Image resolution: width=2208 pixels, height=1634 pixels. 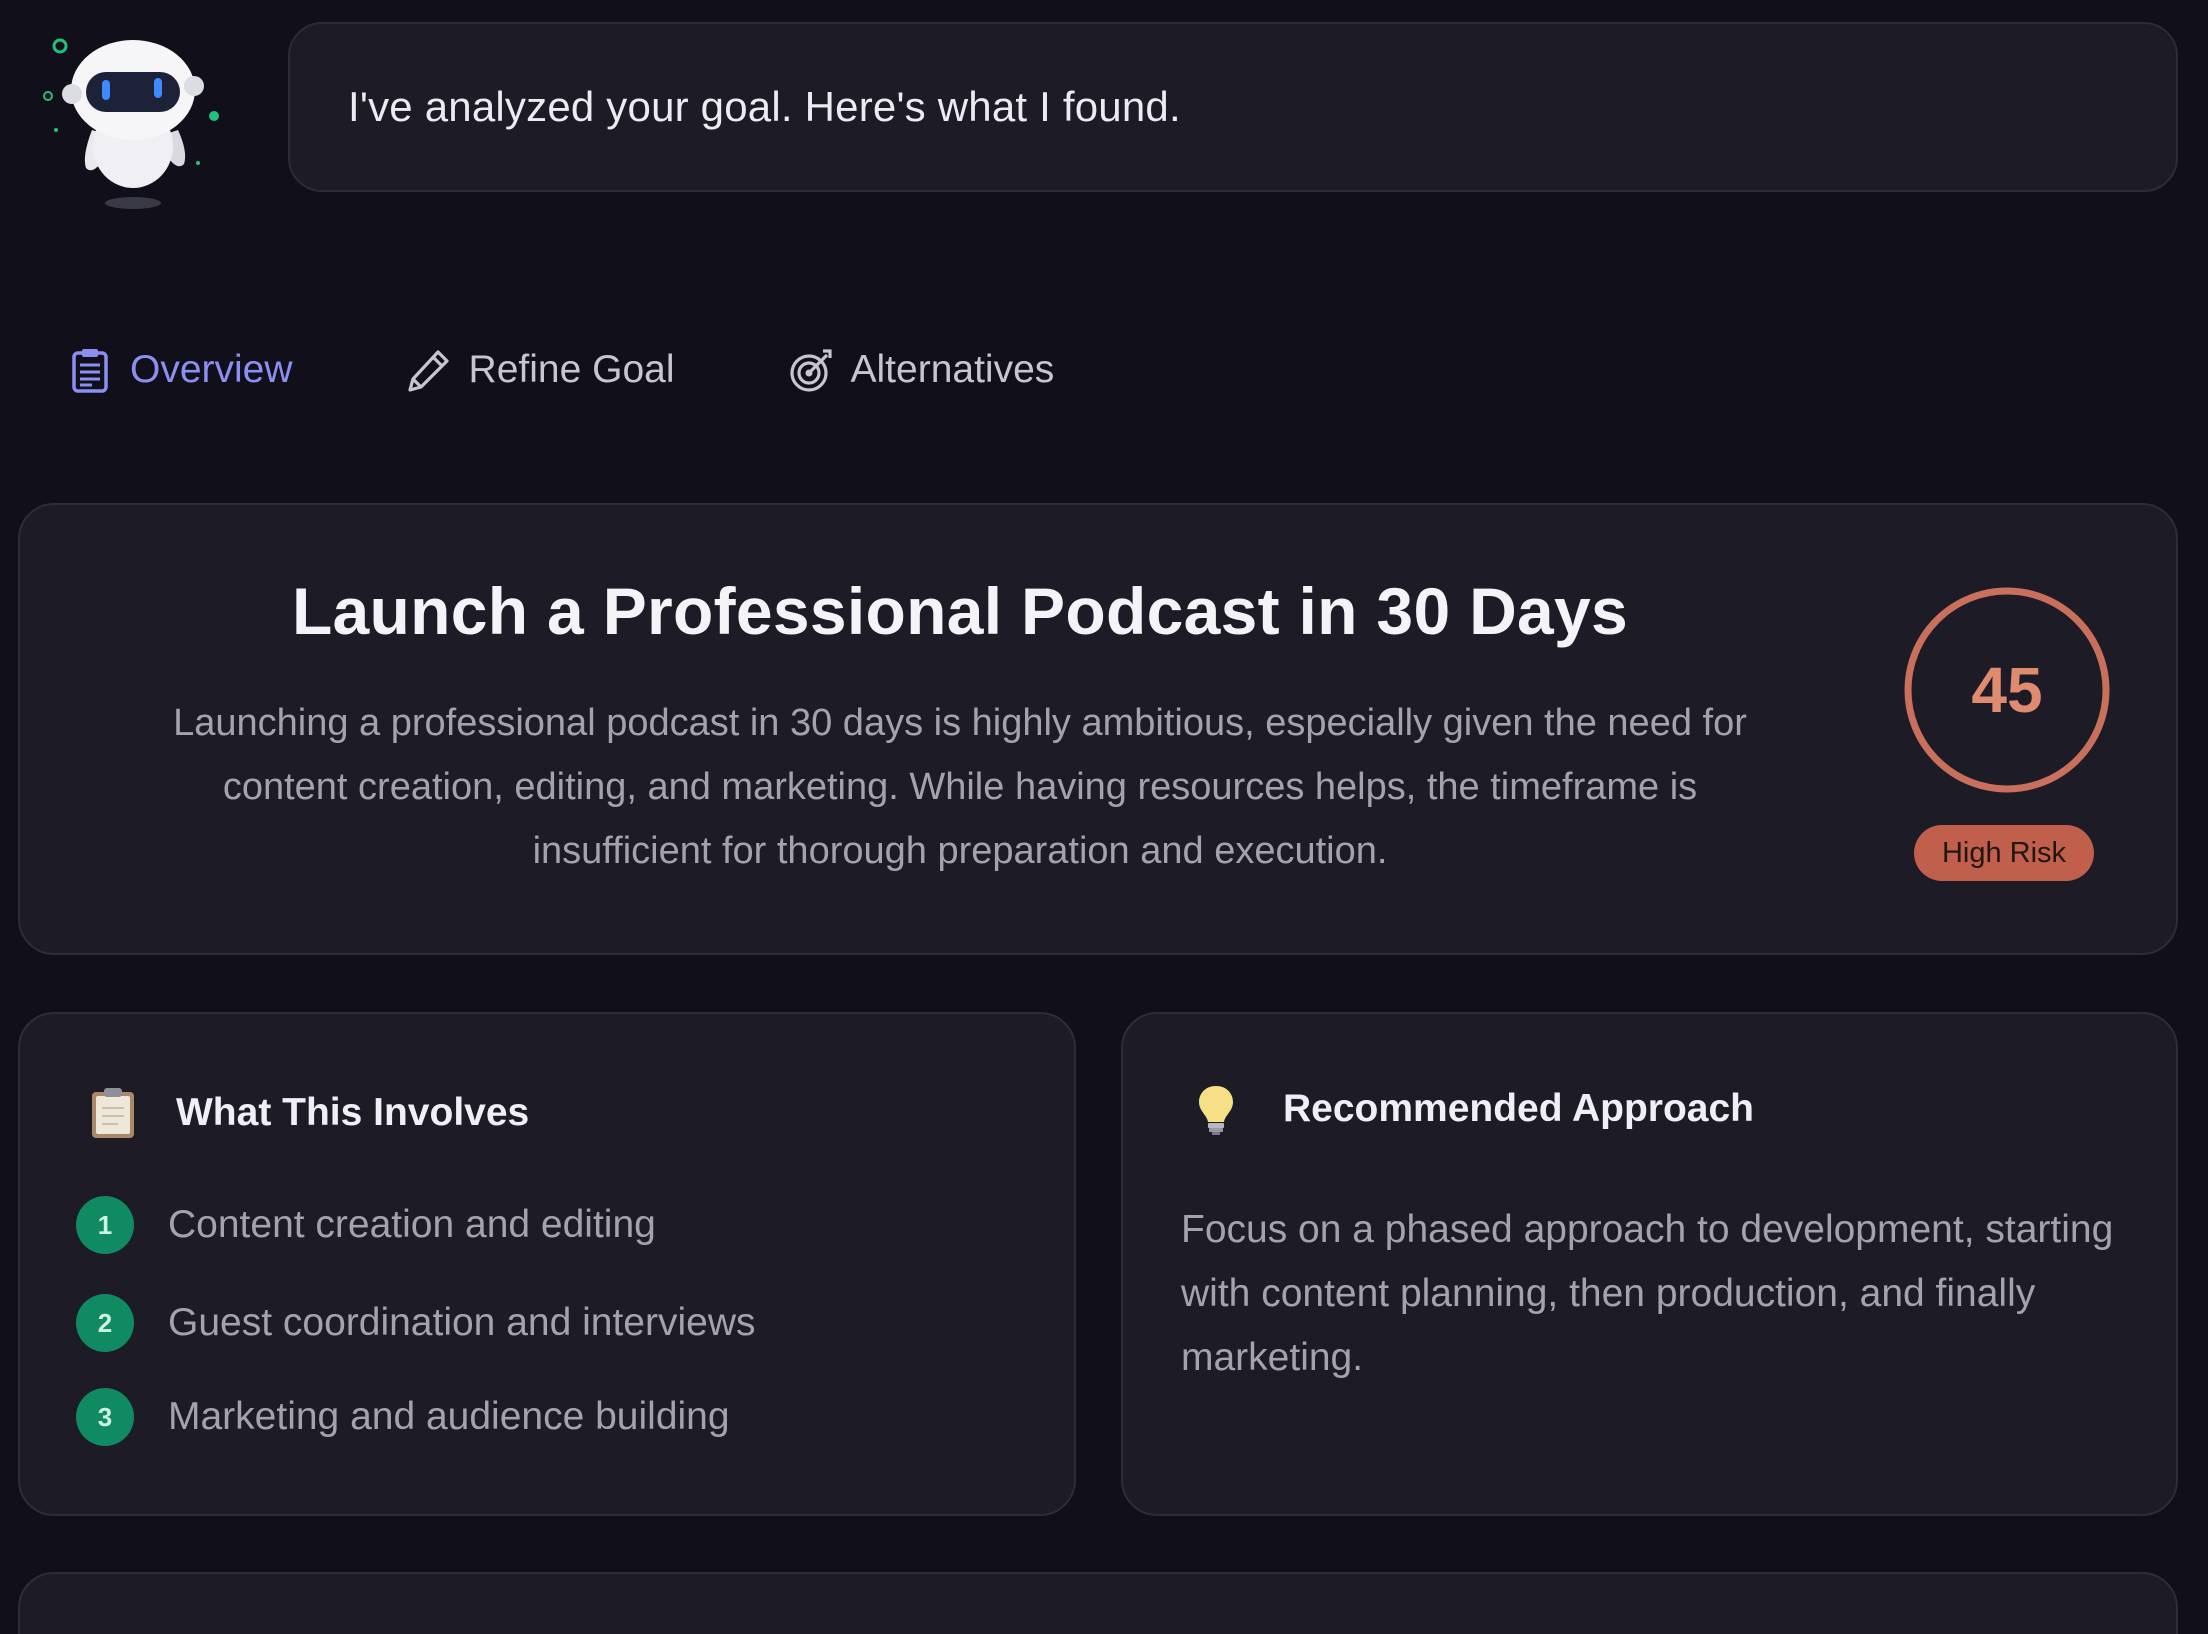 I want to click on risk-badge: High Risk, so click(x=2004, y=853).